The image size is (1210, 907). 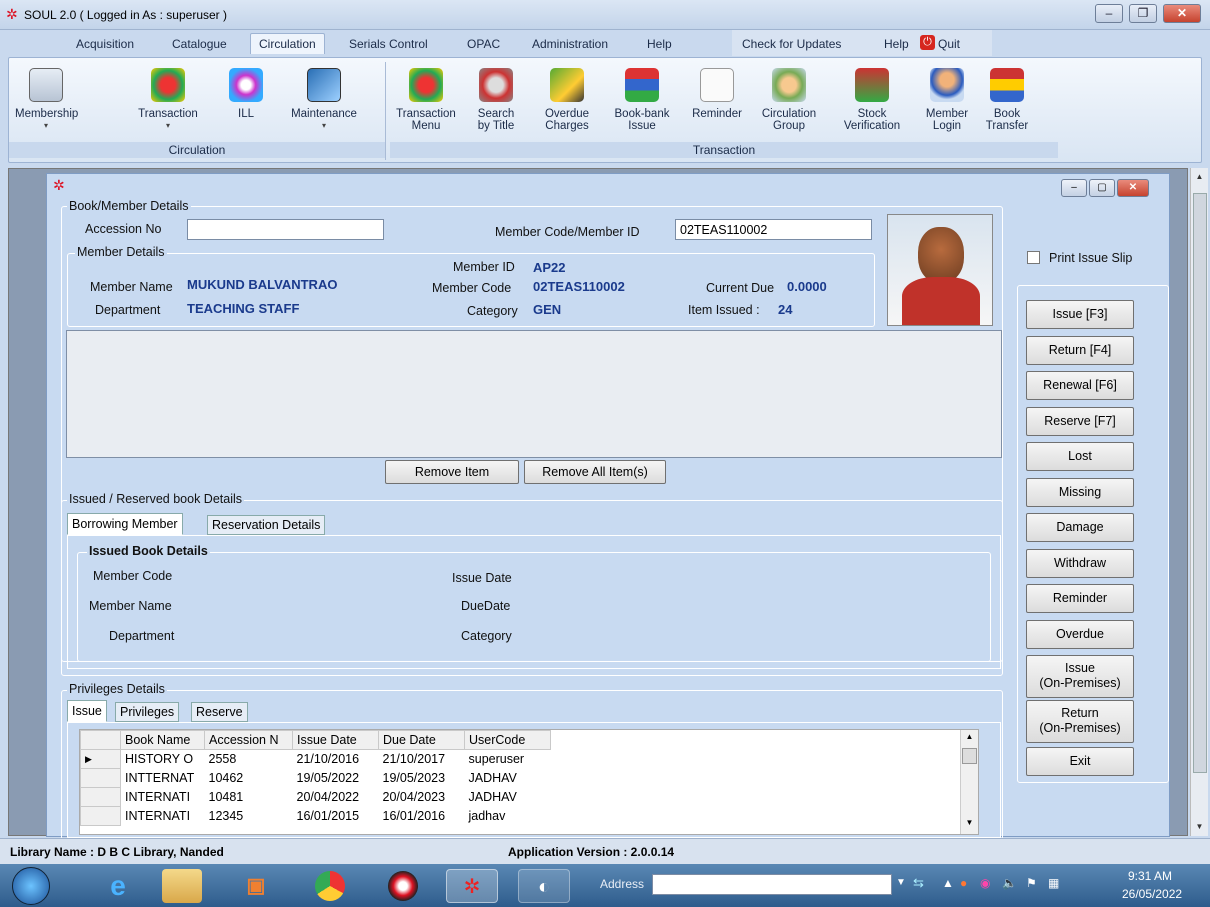 I want to click on child-title-bar: ✲ – ▢ ✕, so click(x=608, y=185).